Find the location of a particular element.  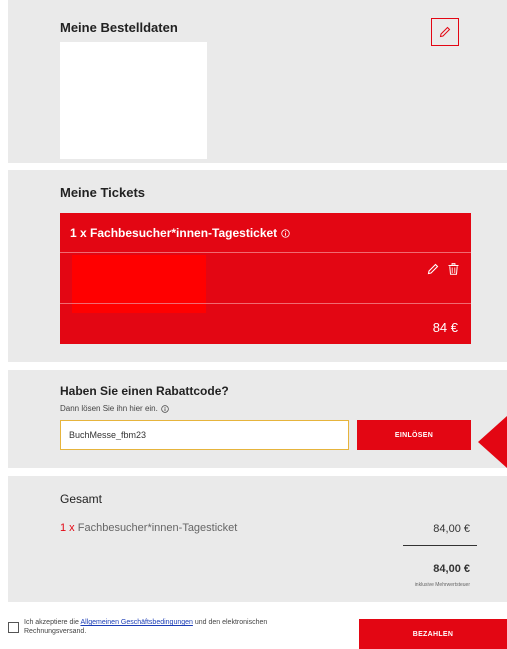

discount-subtitle: Dann lösen Sie ihn hier ein. is located at coordinates (114, 408).